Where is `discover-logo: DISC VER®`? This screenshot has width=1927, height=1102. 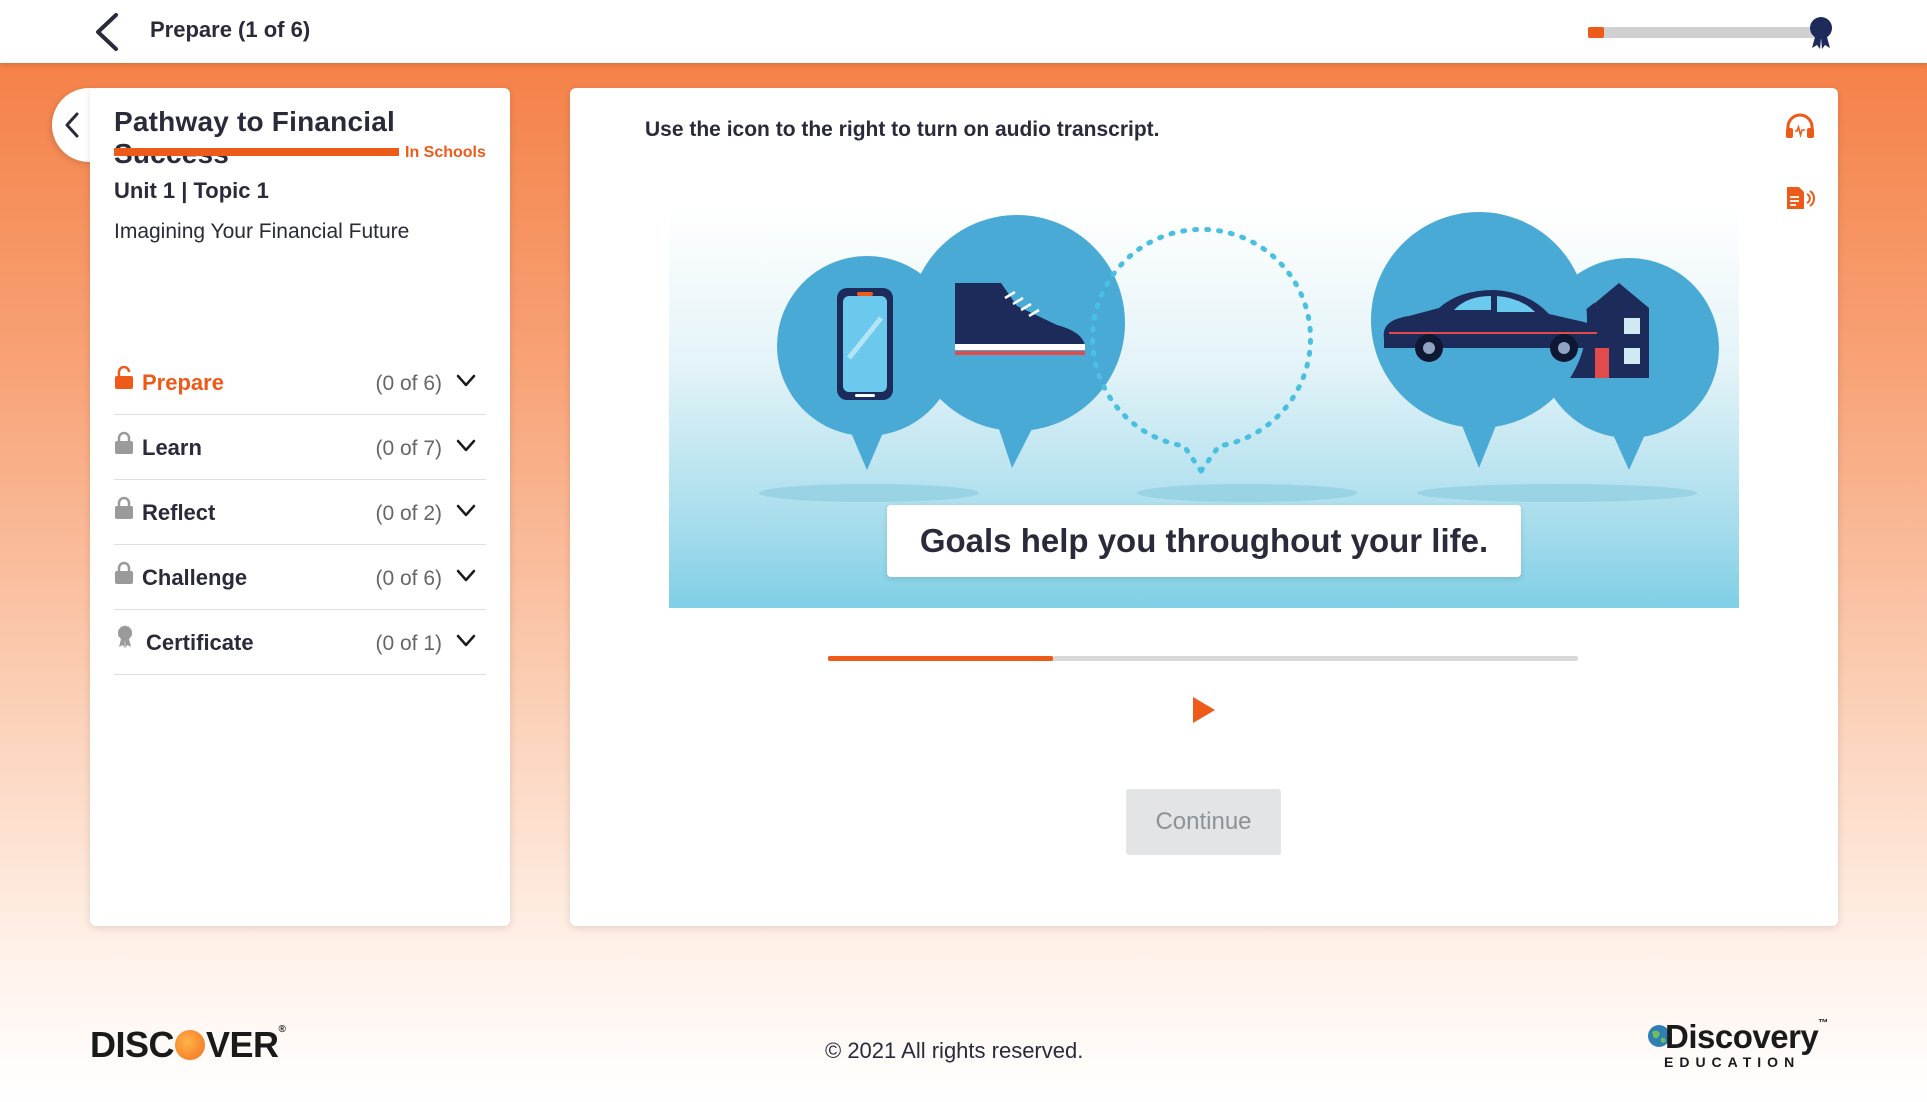 discover-logo: DISC VER® is located at coordinates (188, 1044).